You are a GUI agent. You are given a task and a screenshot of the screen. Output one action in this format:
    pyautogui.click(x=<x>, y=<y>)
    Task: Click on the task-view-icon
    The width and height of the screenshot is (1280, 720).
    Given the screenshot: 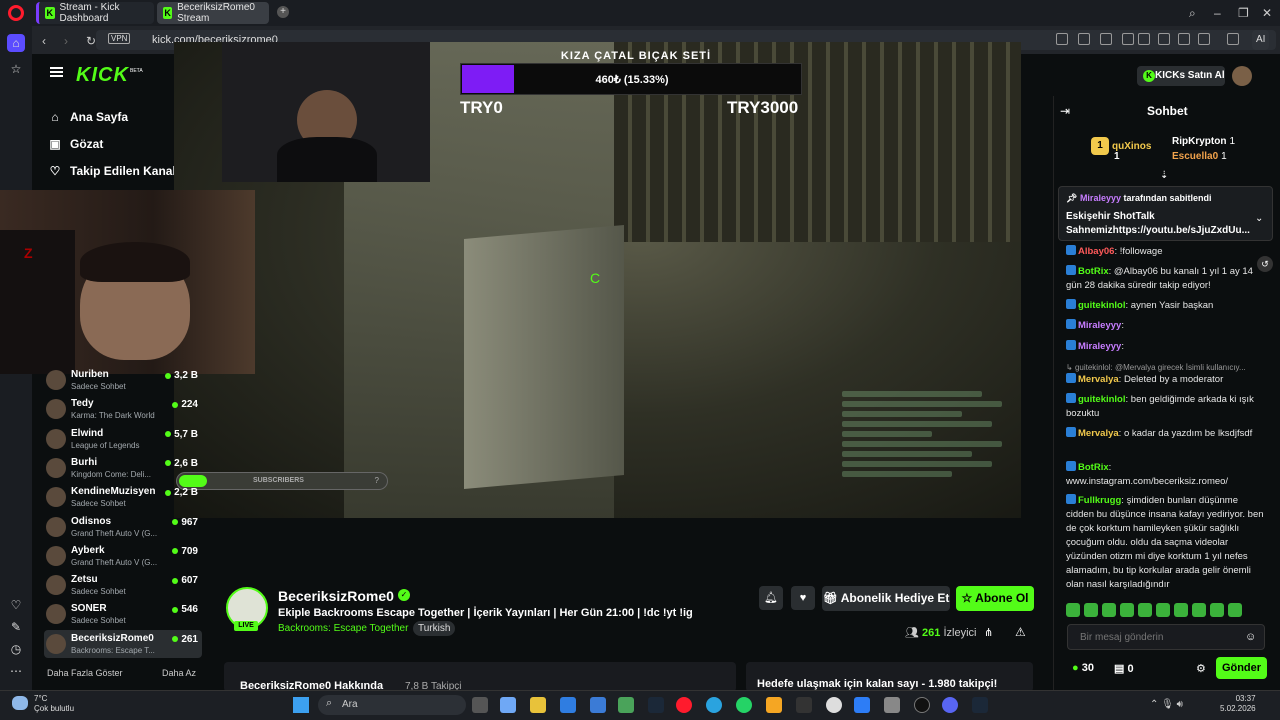 What is the action you would take?
    pyautogui.click(x=480, y=705)
    